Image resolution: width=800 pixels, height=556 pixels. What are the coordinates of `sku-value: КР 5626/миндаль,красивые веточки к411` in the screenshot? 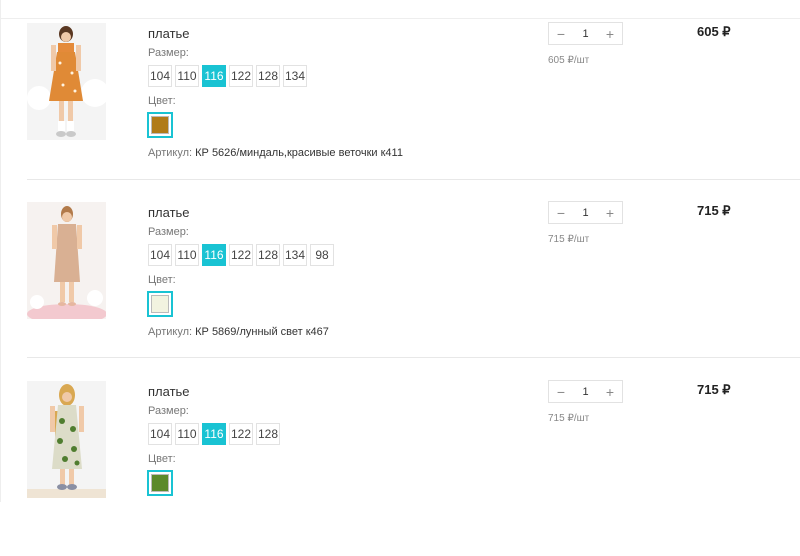 It's located at (299, 153).